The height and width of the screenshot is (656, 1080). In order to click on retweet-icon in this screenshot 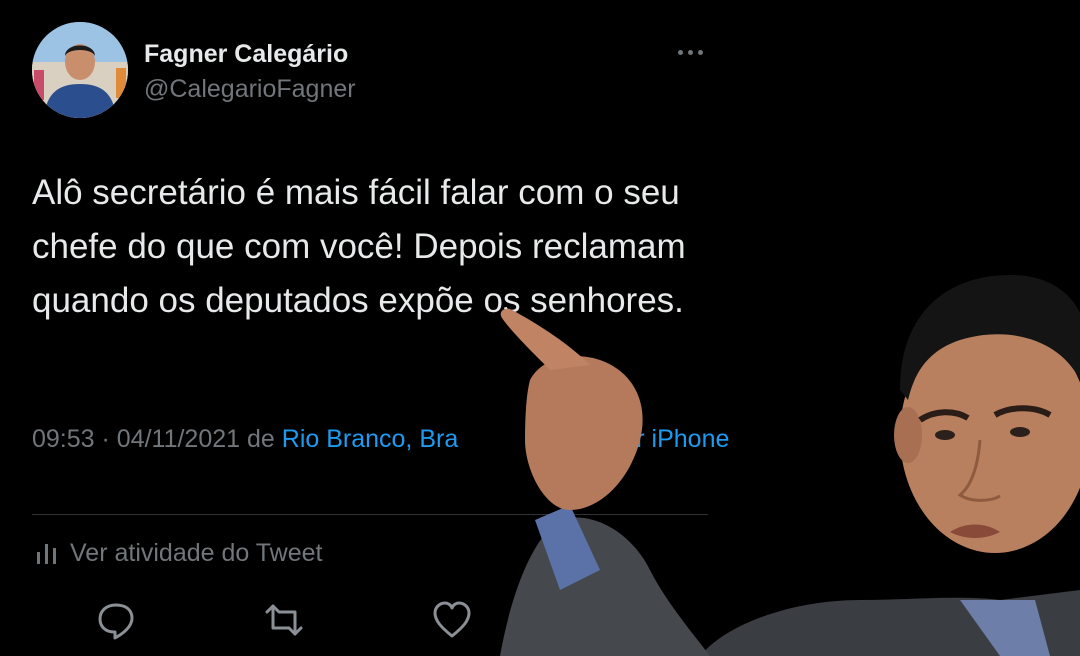, I will do `click(284, 620)`.